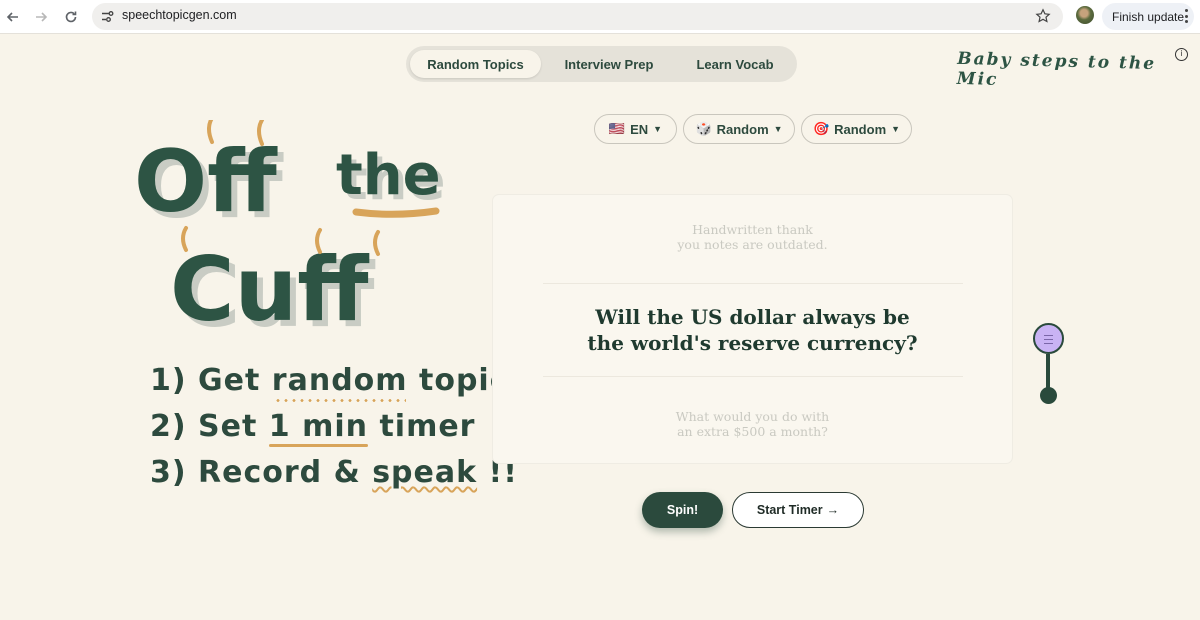  What do you see at coordinates (179, 15) in the screenshot?
I see `url-text: speechtopicgen.com` at bounding box center [179, 15].